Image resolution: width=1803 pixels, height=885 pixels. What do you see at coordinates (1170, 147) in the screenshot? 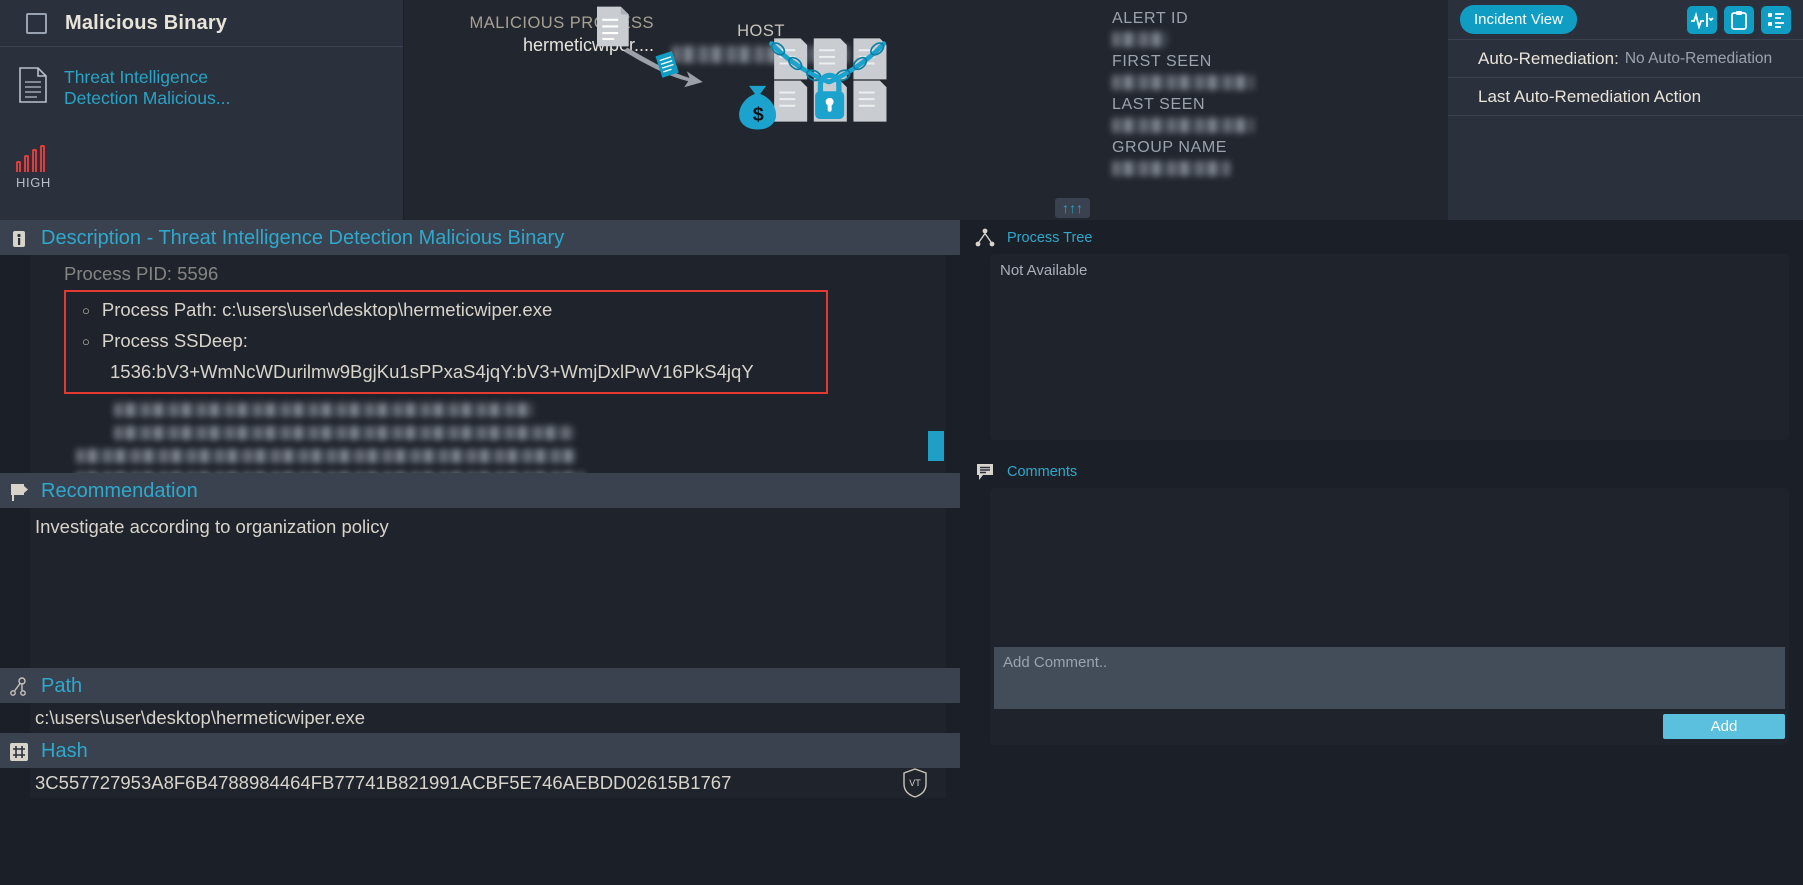
I see `group-name-label: GROUP NAME` at bounding box center [1170, 147].